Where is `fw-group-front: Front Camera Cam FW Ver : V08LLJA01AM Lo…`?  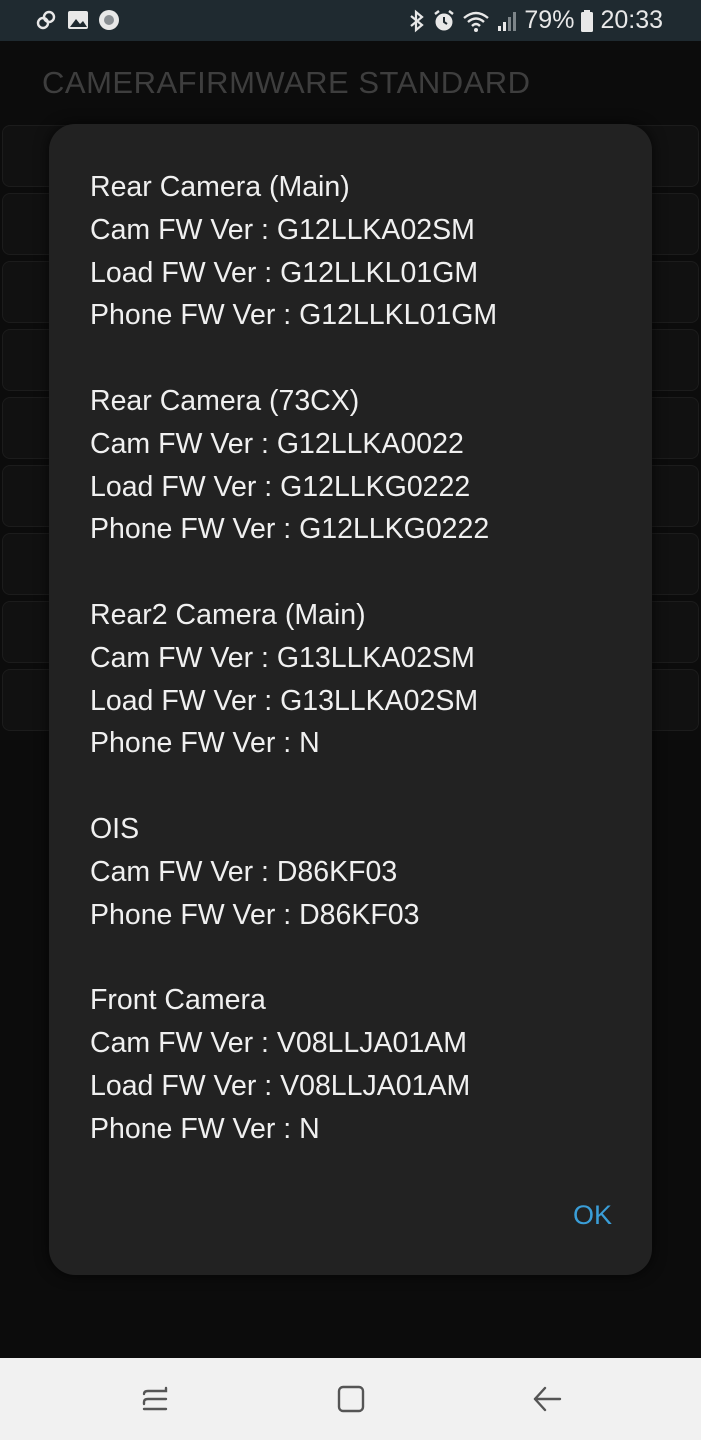
fw-group-front: Front Camera Cam FW Ver : V08LLJA01AM Lo… is located at coordinates (360, 1064).